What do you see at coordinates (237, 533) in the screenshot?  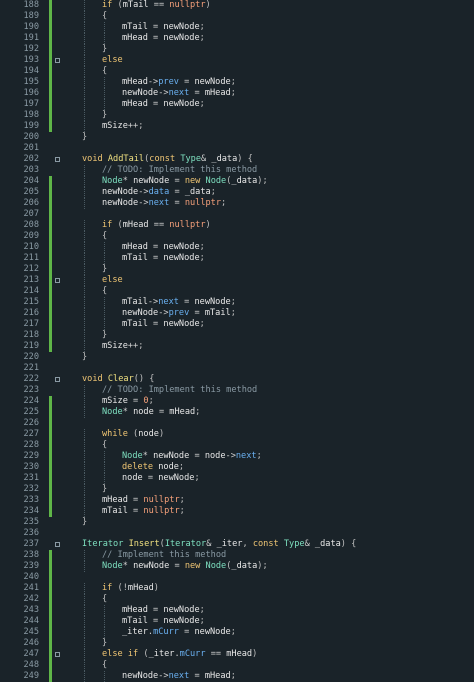 I see `code-line: 236` at bounding box center [237, 533].